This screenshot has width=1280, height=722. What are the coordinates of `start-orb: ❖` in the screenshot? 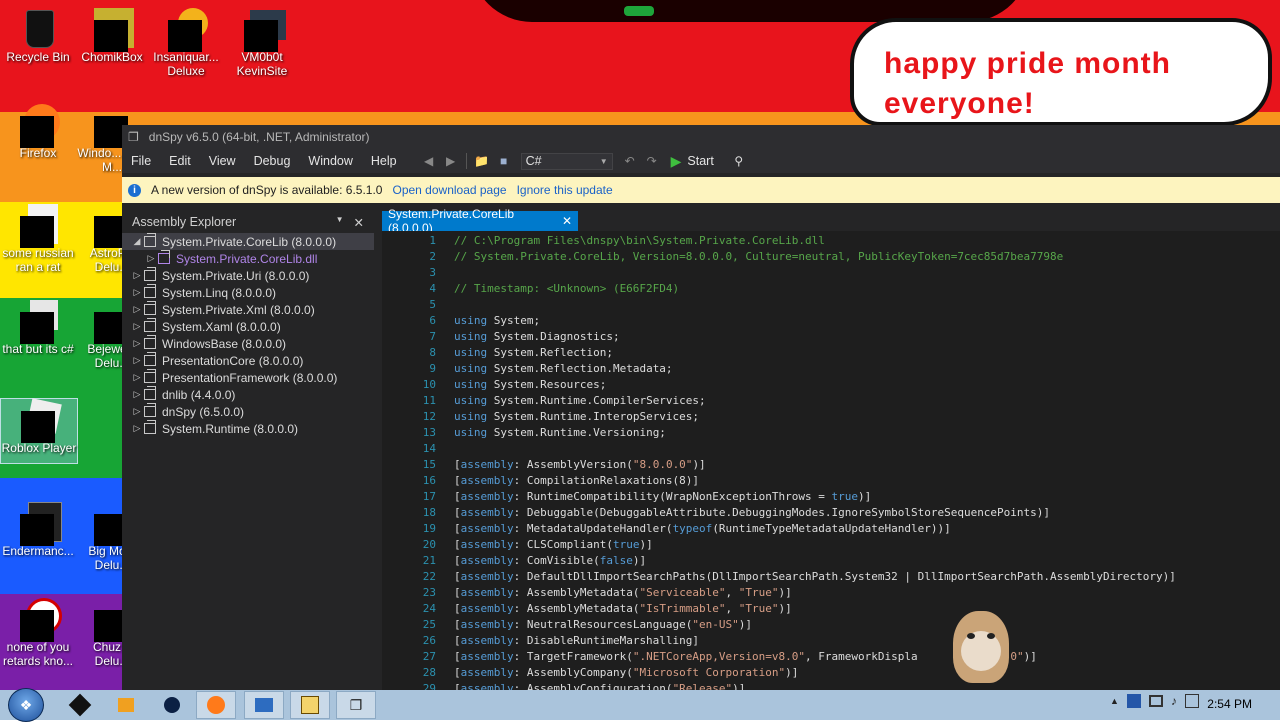 It's located at (26, 705).